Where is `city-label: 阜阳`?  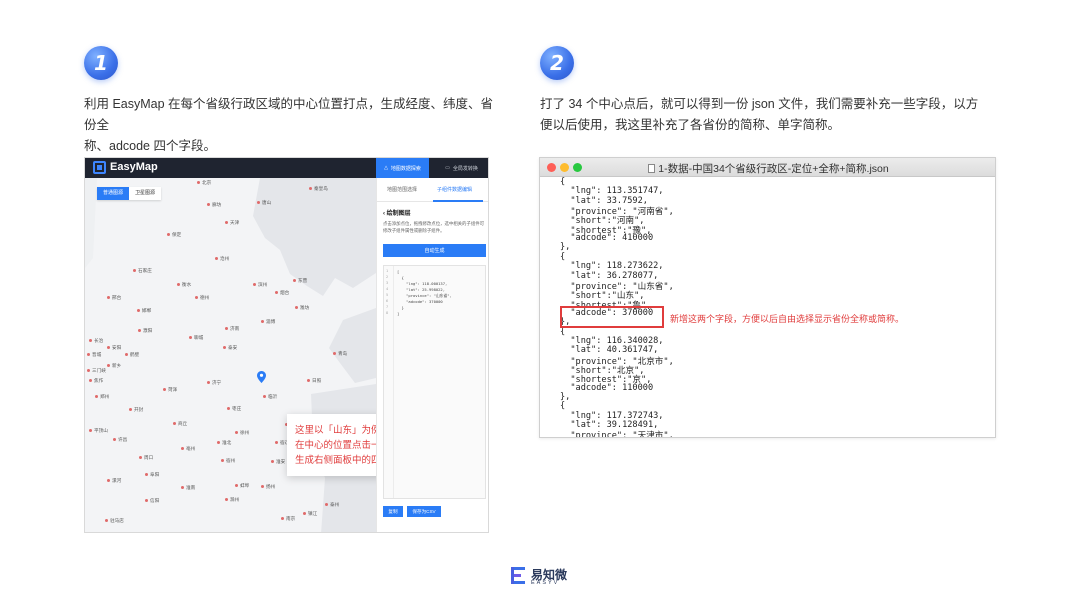
city-label: 阜阳 is located at coordinates (152, 475).